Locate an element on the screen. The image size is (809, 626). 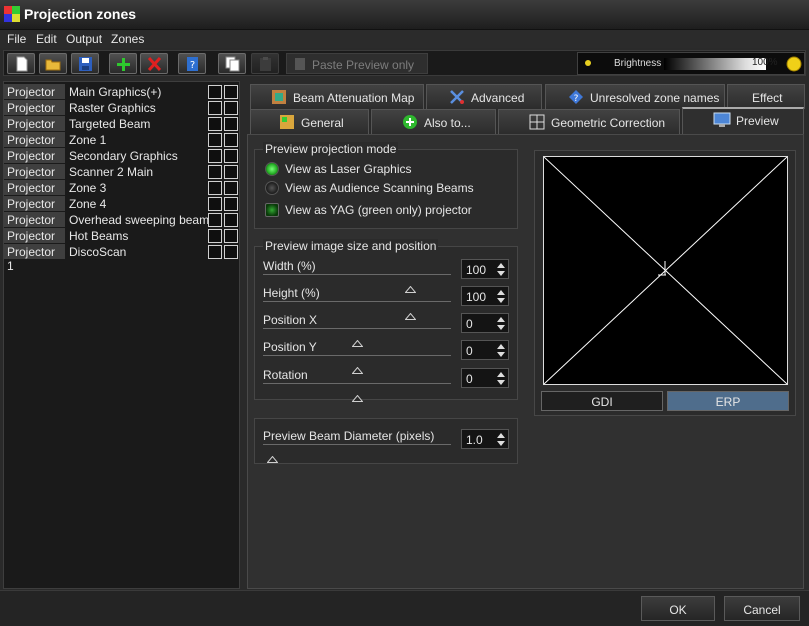
brightness-high-icon is located at coordinates (794, 64).